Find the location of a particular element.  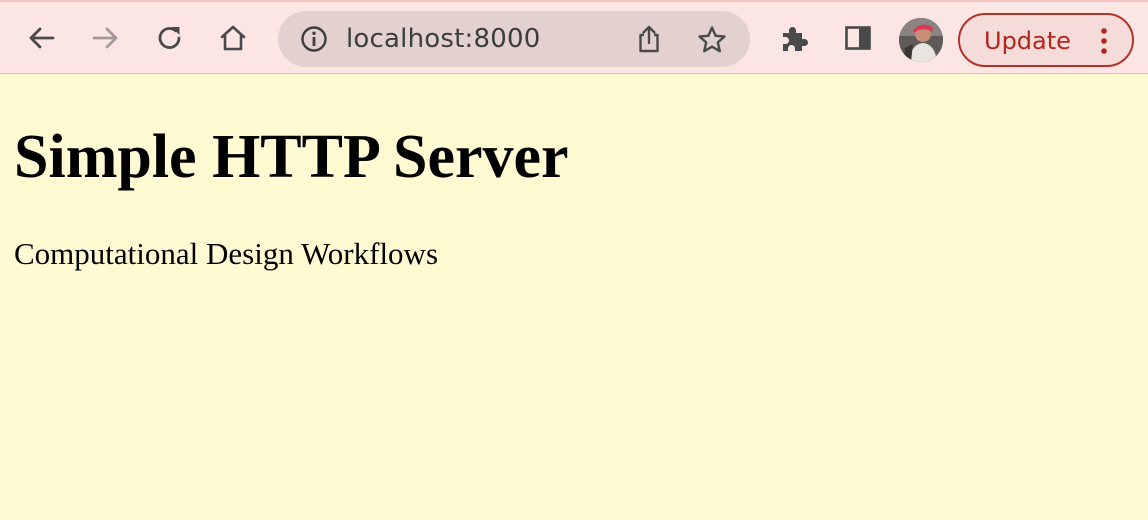

forward-button is located at coordinates (105, 38).